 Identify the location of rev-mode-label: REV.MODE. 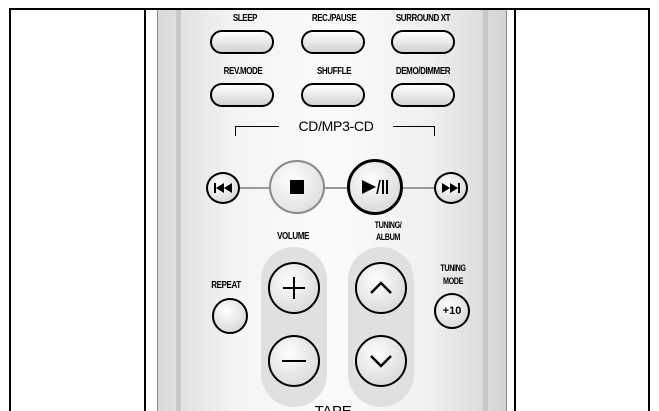
(243, 71).